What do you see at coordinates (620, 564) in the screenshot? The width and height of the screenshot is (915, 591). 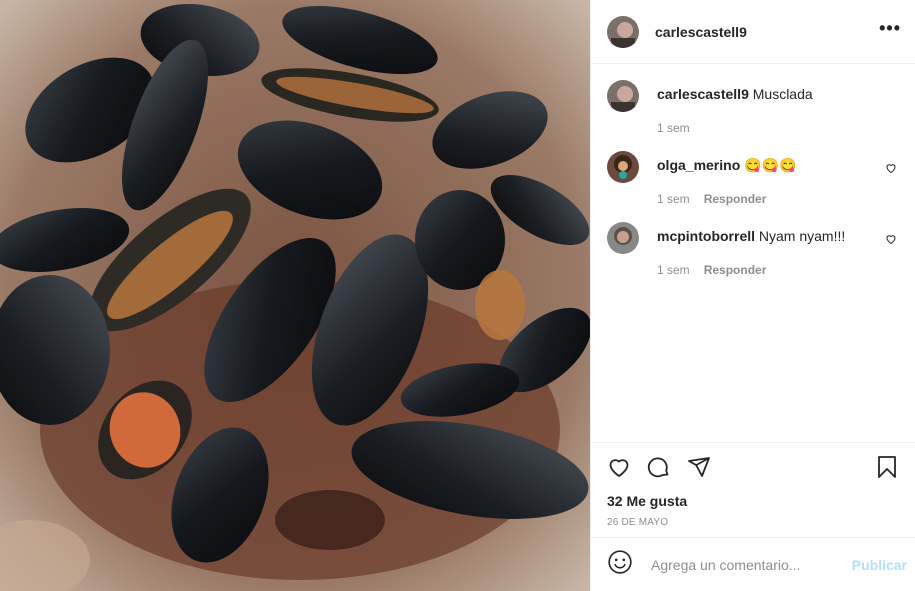 I see `emoji-icon` at bounding box center [620, 564].